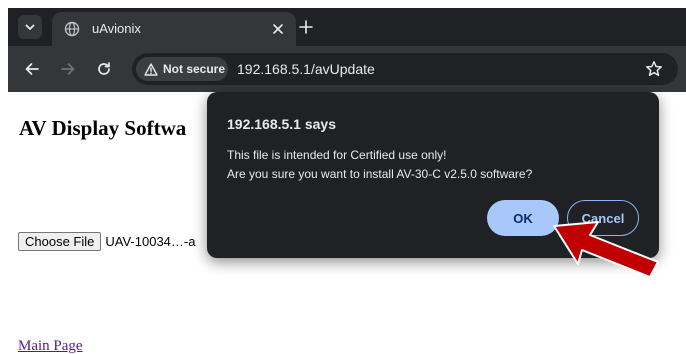 The height and width of the screenshot is (354, 686). I want to click on close-icon, so click(278, 29).